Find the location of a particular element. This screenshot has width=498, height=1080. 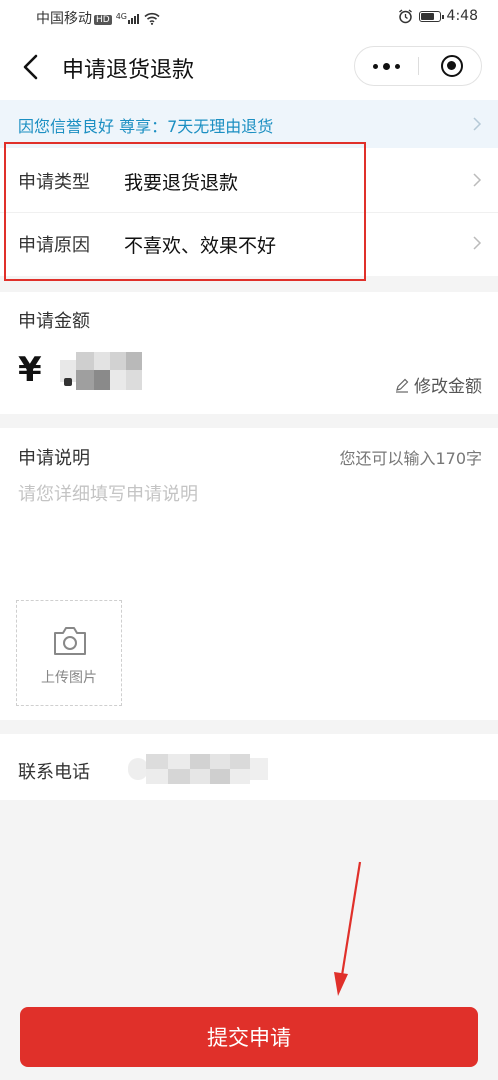

carrier-info: 中国移动 HD 4G is located at coordinates (98, 18).